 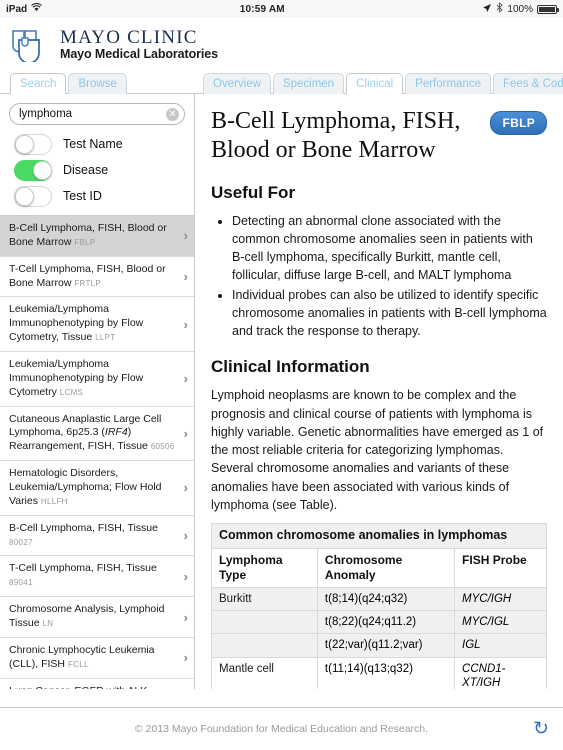 I want to click on table-row: t(8;22)(q24;q11.2) MYC/IGL, so click(x=379, y=622).